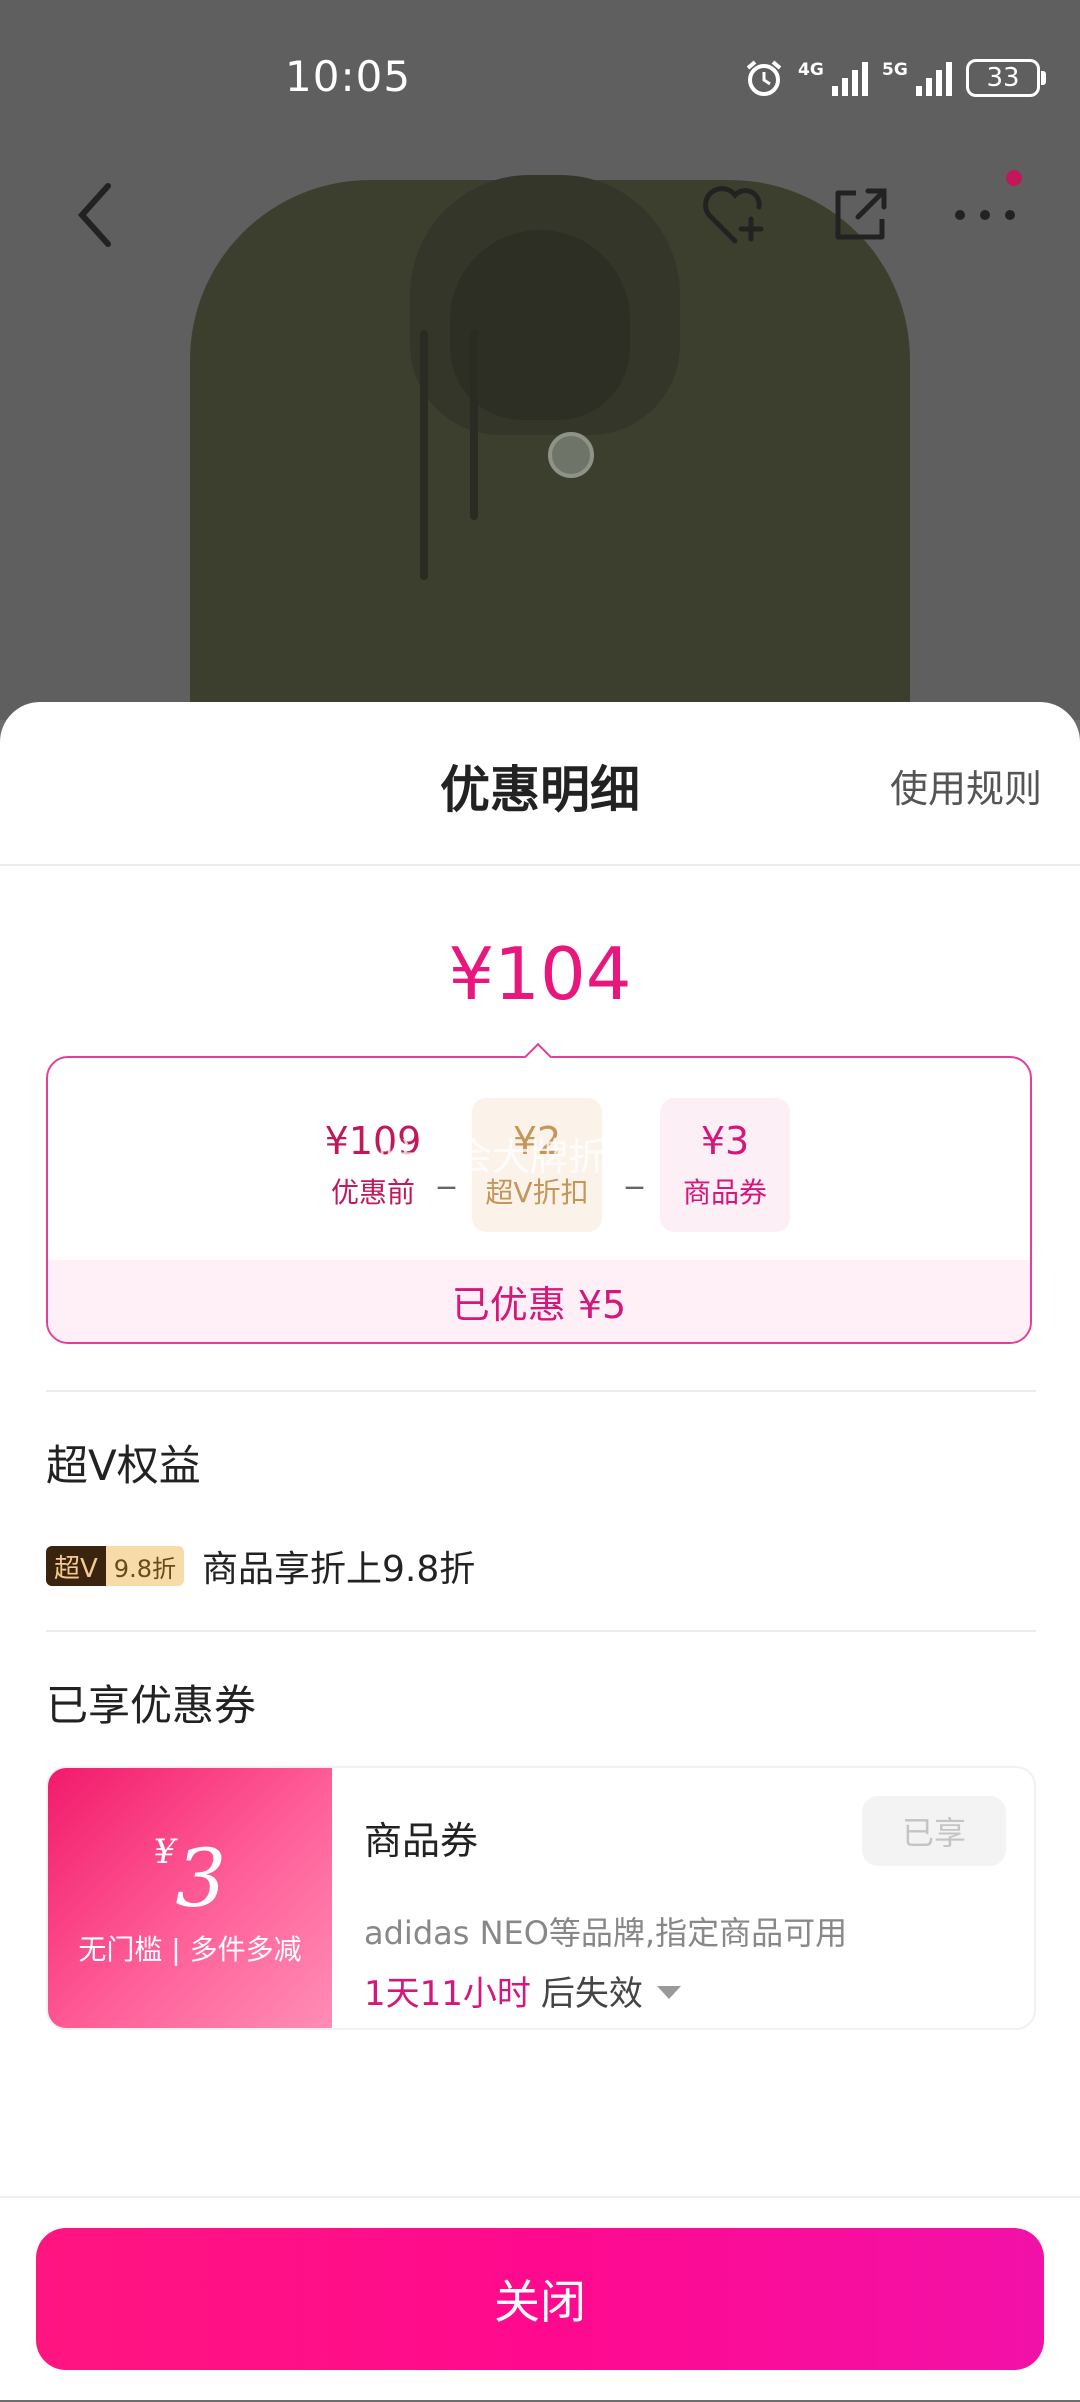 Image resolution: width=1080 pixels, height=2402 pixels. I want to click on share-icon, so click(861, 214).